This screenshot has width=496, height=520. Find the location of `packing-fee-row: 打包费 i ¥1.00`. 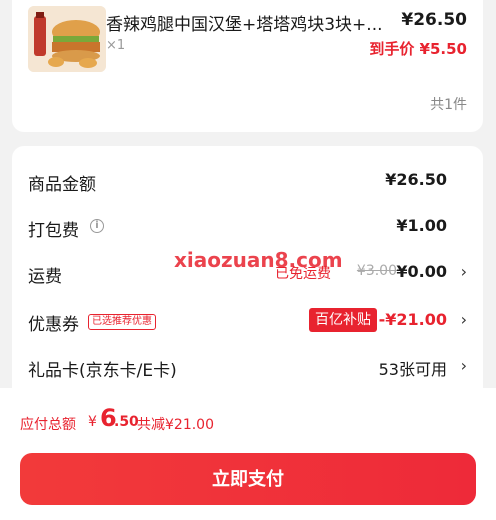

packing-fee-row: 打包费 i ¥1.00 is located at coordinates (247, 228).